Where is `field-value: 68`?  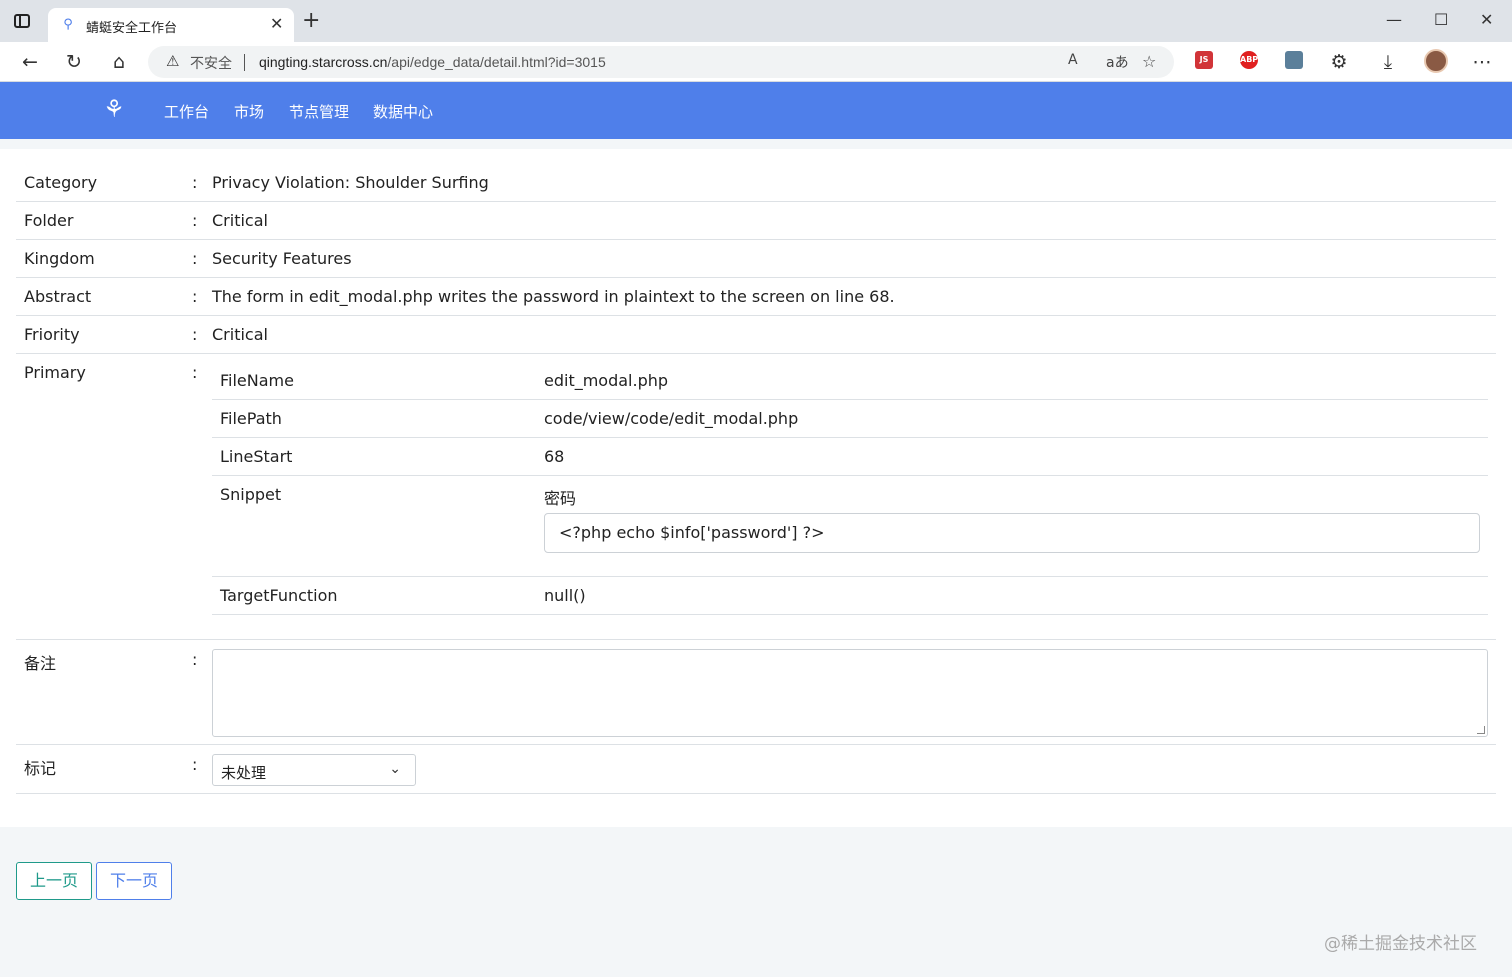 field-value: 68 is located at coordinates (554, 456).